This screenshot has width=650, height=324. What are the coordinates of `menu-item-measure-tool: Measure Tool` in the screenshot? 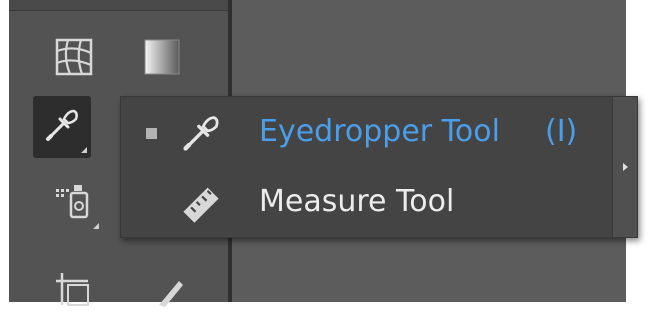 It's located at (367, 201).